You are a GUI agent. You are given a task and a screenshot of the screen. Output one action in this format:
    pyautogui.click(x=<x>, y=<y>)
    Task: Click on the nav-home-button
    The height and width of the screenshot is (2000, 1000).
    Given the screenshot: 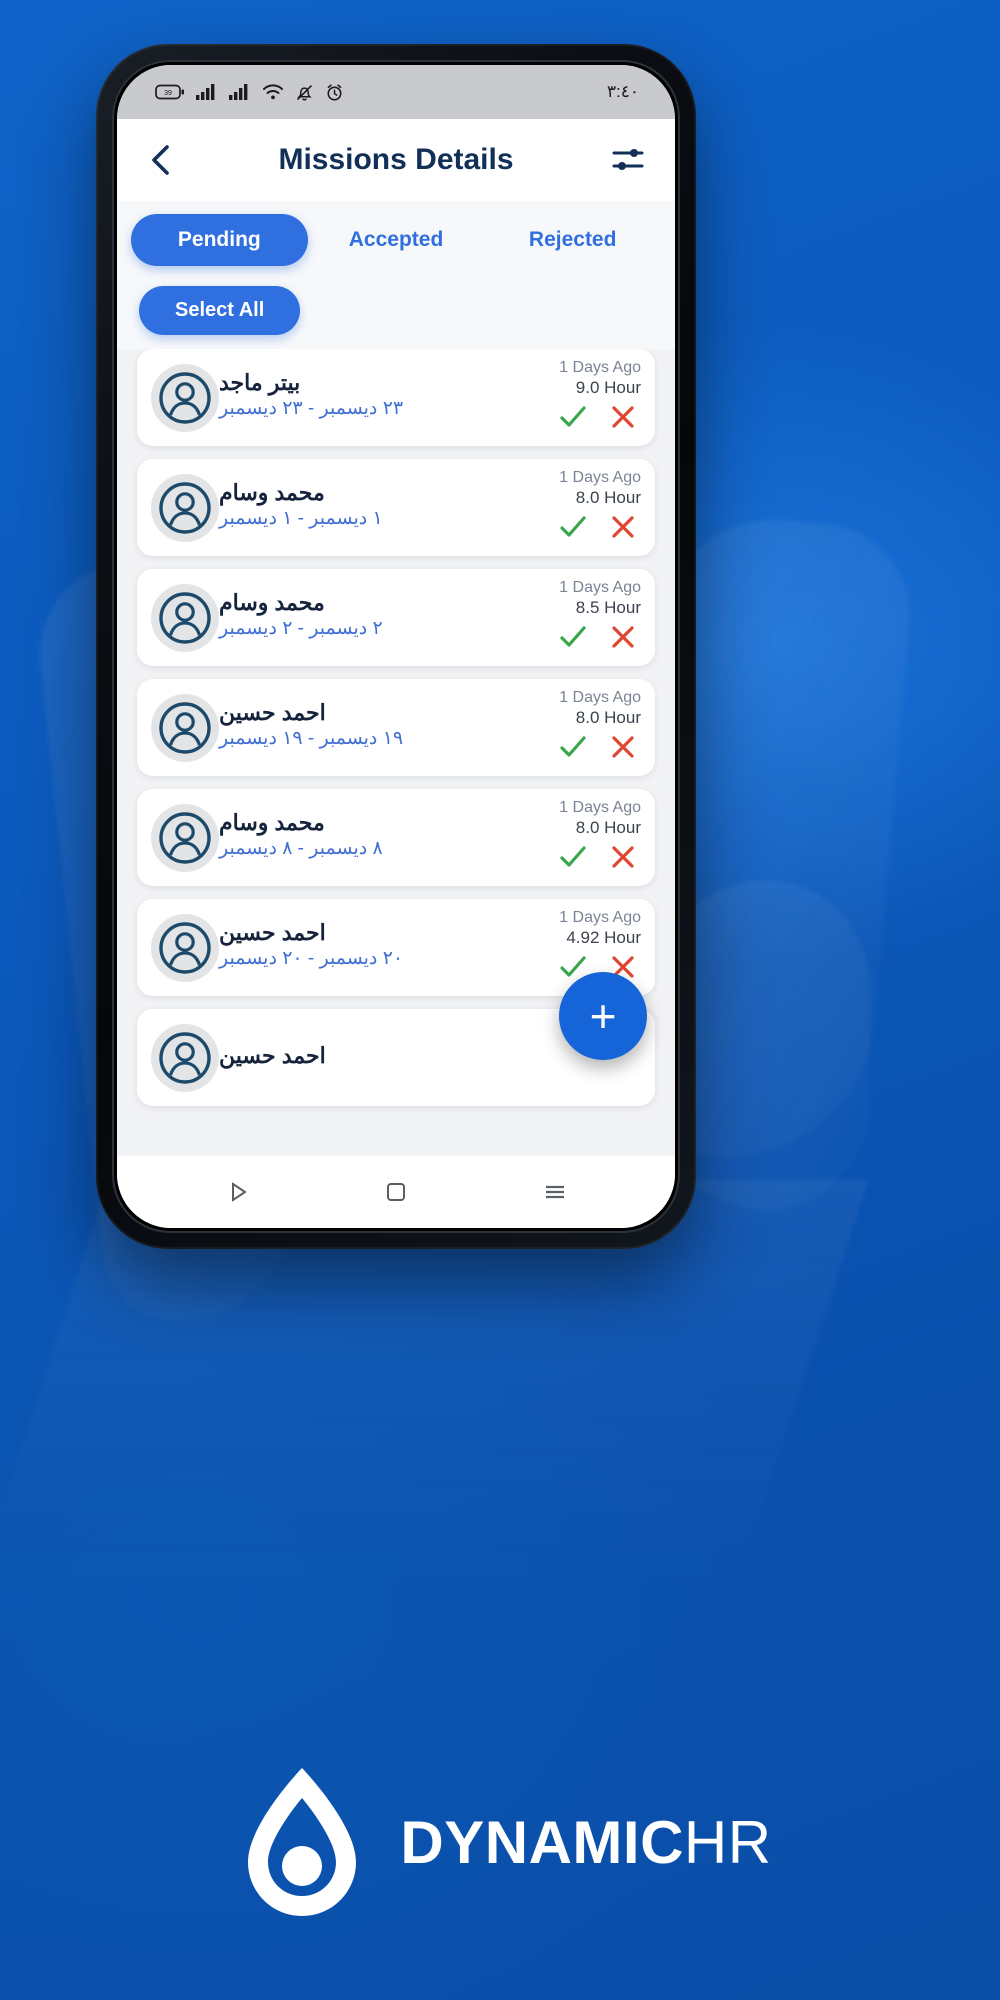 What is the action you would take?
    pyautogui.click(x=396, y=1192)
    